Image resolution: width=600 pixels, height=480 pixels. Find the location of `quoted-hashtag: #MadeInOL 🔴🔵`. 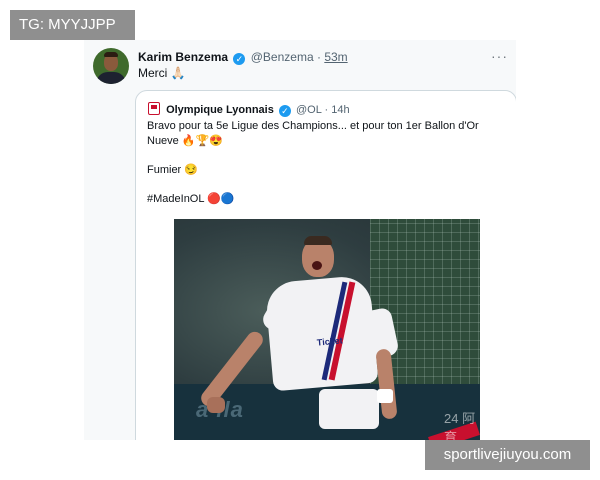

quoted-hashtag: #MadeInOL 🔴🔵 is located at coordinates (327, 199).